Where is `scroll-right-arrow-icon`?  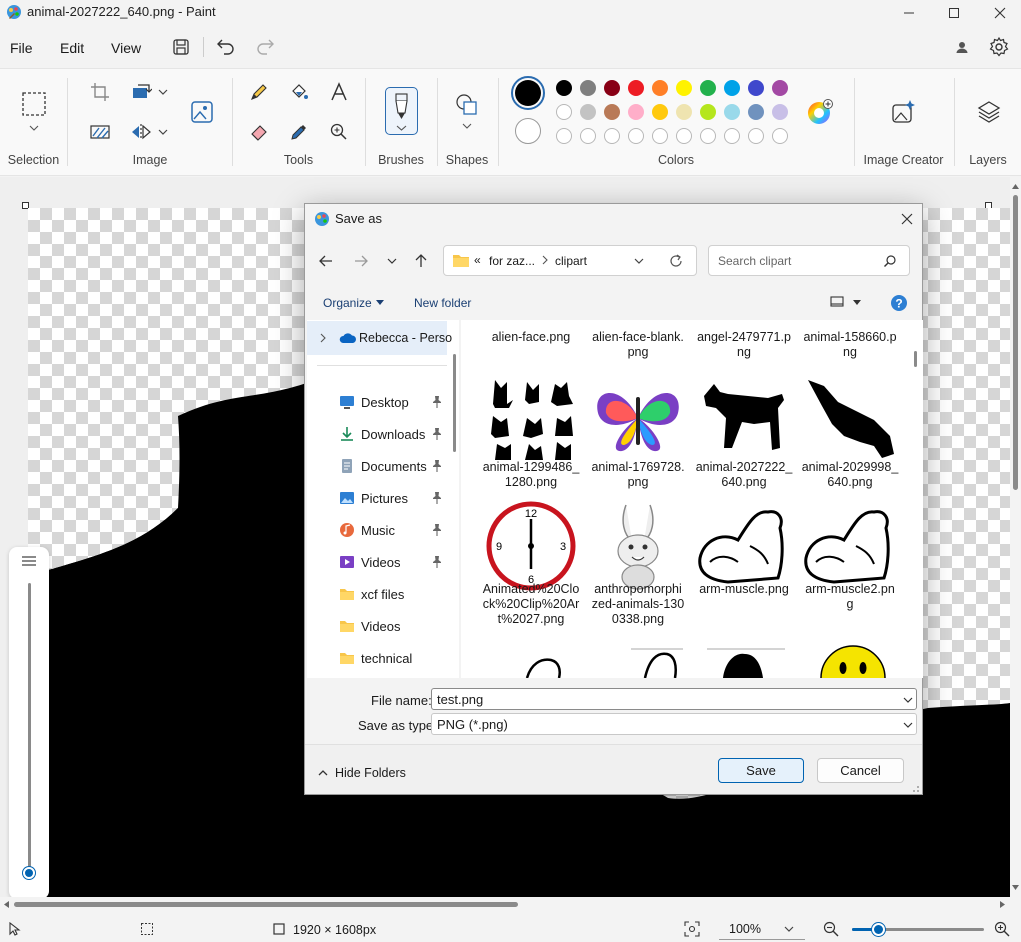 scroll-right-arrow-icon is located at coordinates (1002, 904).